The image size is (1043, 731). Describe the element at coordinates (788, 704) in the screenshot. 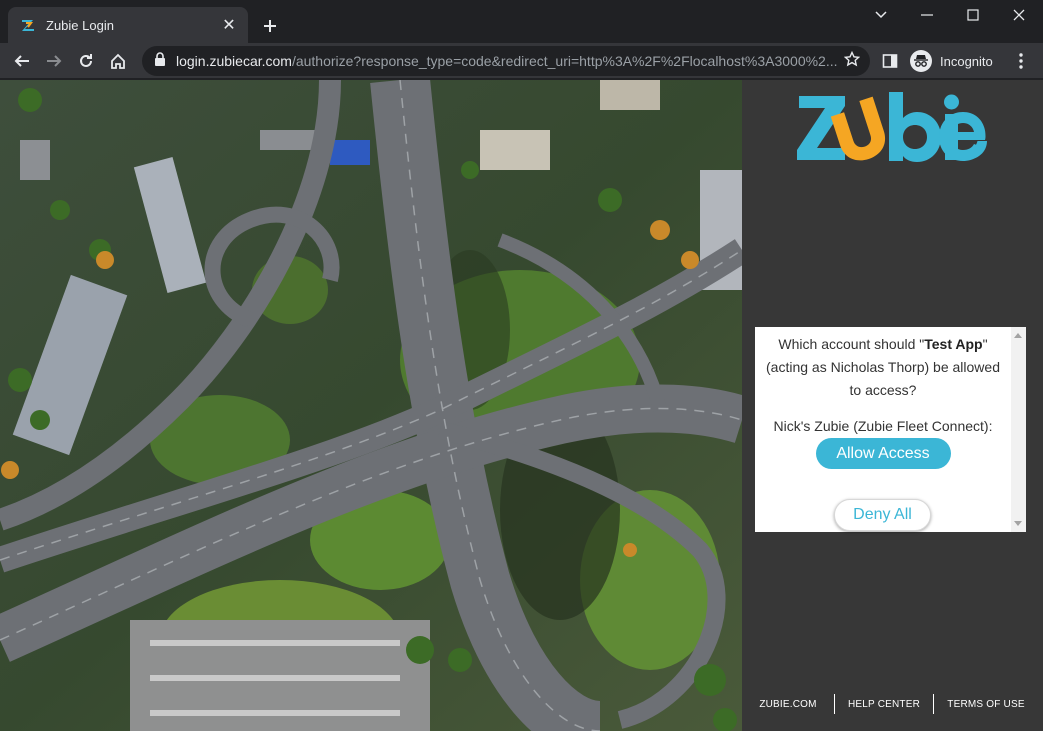

I see `footer-link-zubie: ZUBIE.COM` at that location.